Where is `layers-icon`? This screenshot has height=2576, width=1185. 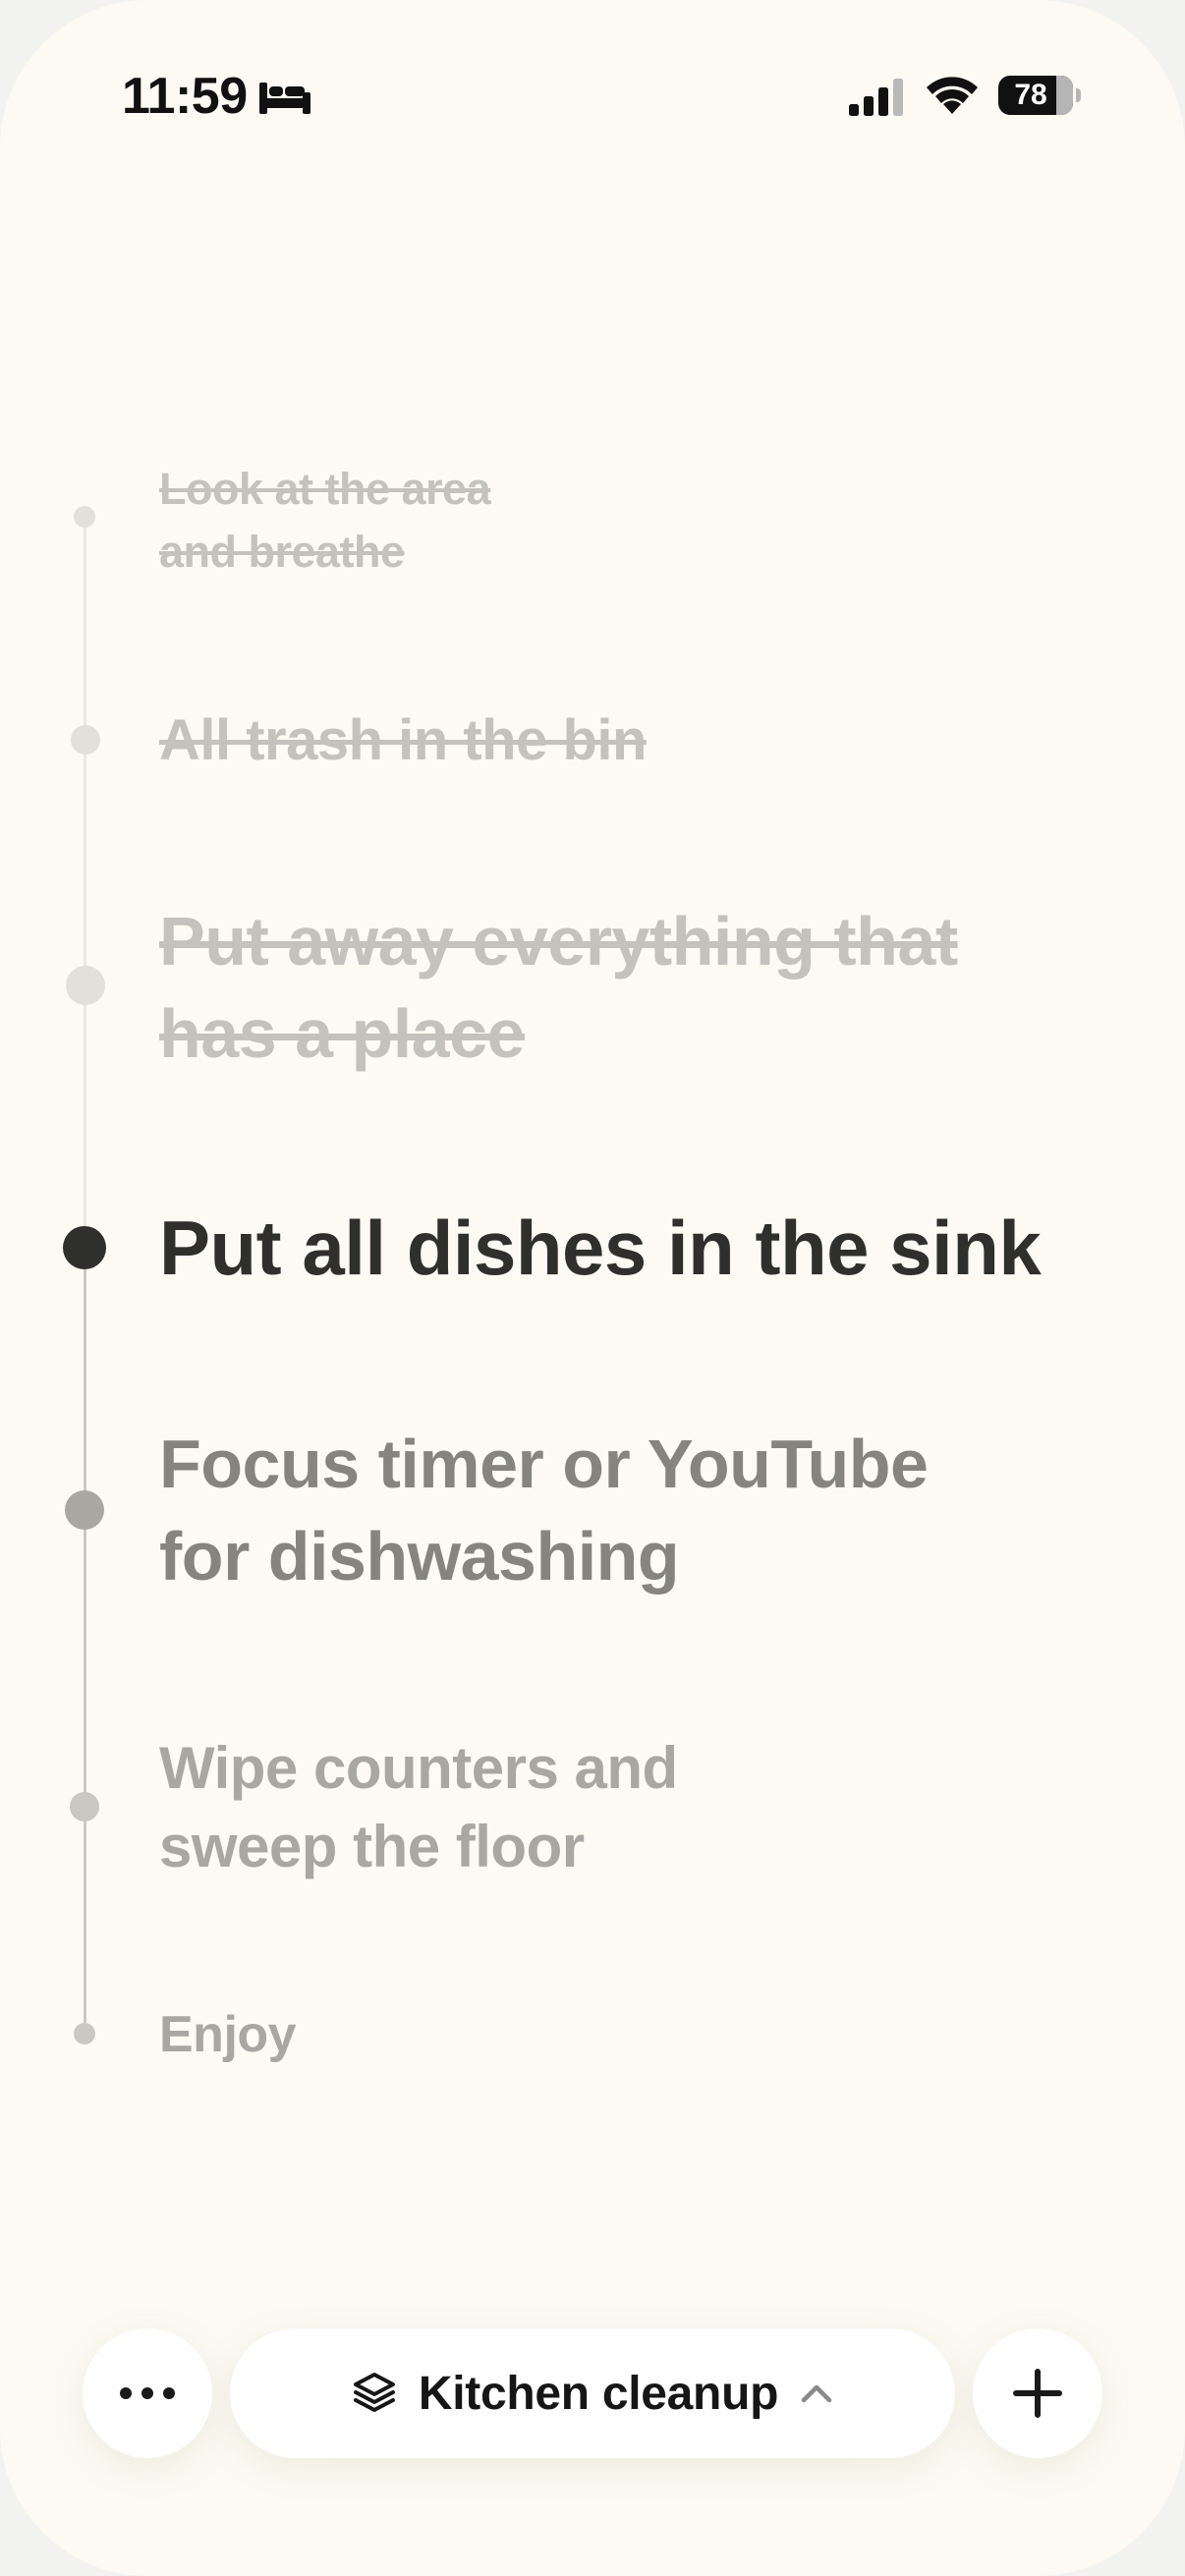
layers-icon is located at coordinates (374, 2392).